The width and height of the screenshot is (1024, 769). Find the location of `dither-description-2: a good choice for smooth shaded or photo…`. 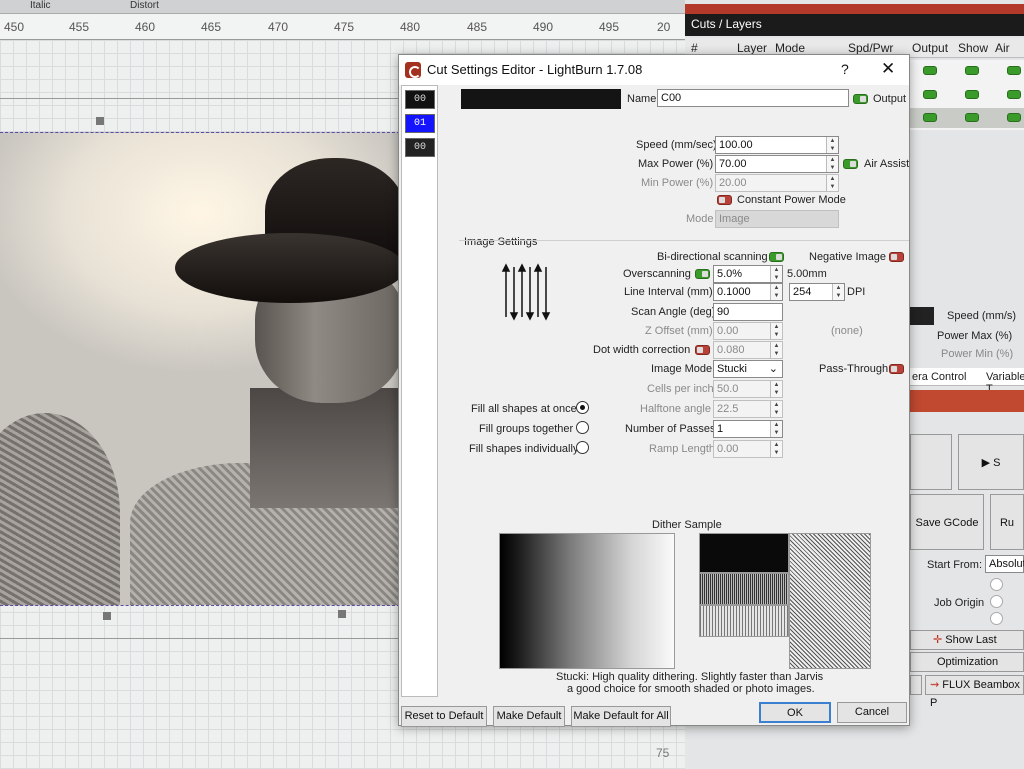

dither-description-2: a good choice for smooth shaded or photo… is located at coordinates (691, 689).